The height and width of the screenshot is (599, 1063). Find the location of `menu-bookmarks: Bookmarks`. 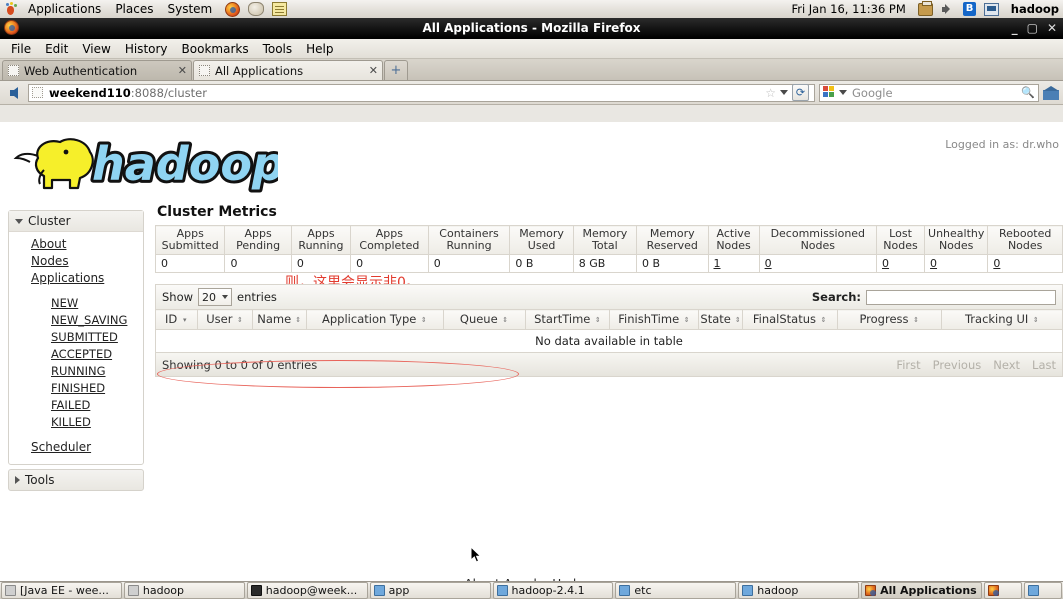

menu-bookmarks: Bookmarks is located at coordinates (215, 49).